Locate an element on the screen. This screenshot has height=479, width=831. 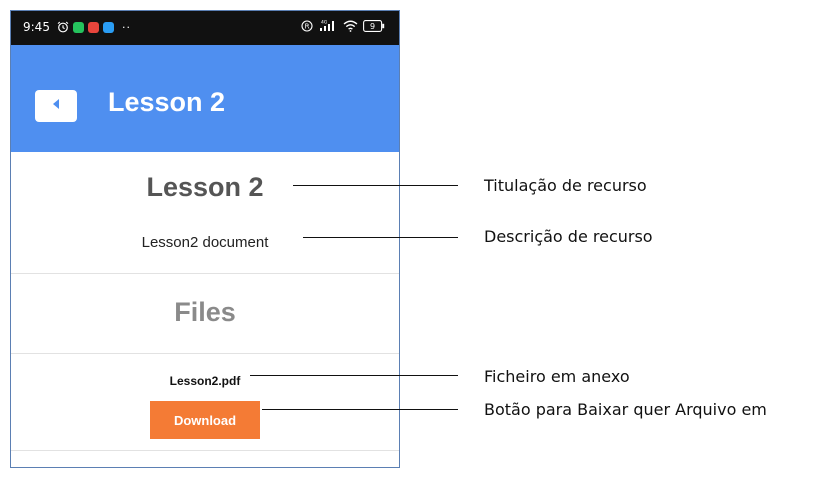
svg-text: R is located at coordinates (307, 26).